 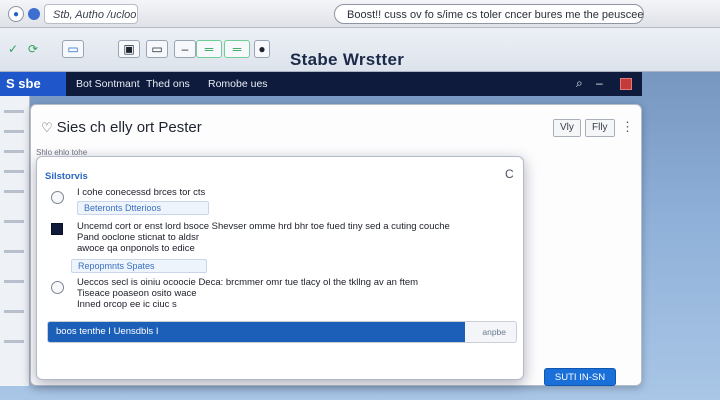 What do you see at coordinates (494, 332) in the screenshot?
I see `progress-side-label: anpbe` at bounding box center [494, 332].